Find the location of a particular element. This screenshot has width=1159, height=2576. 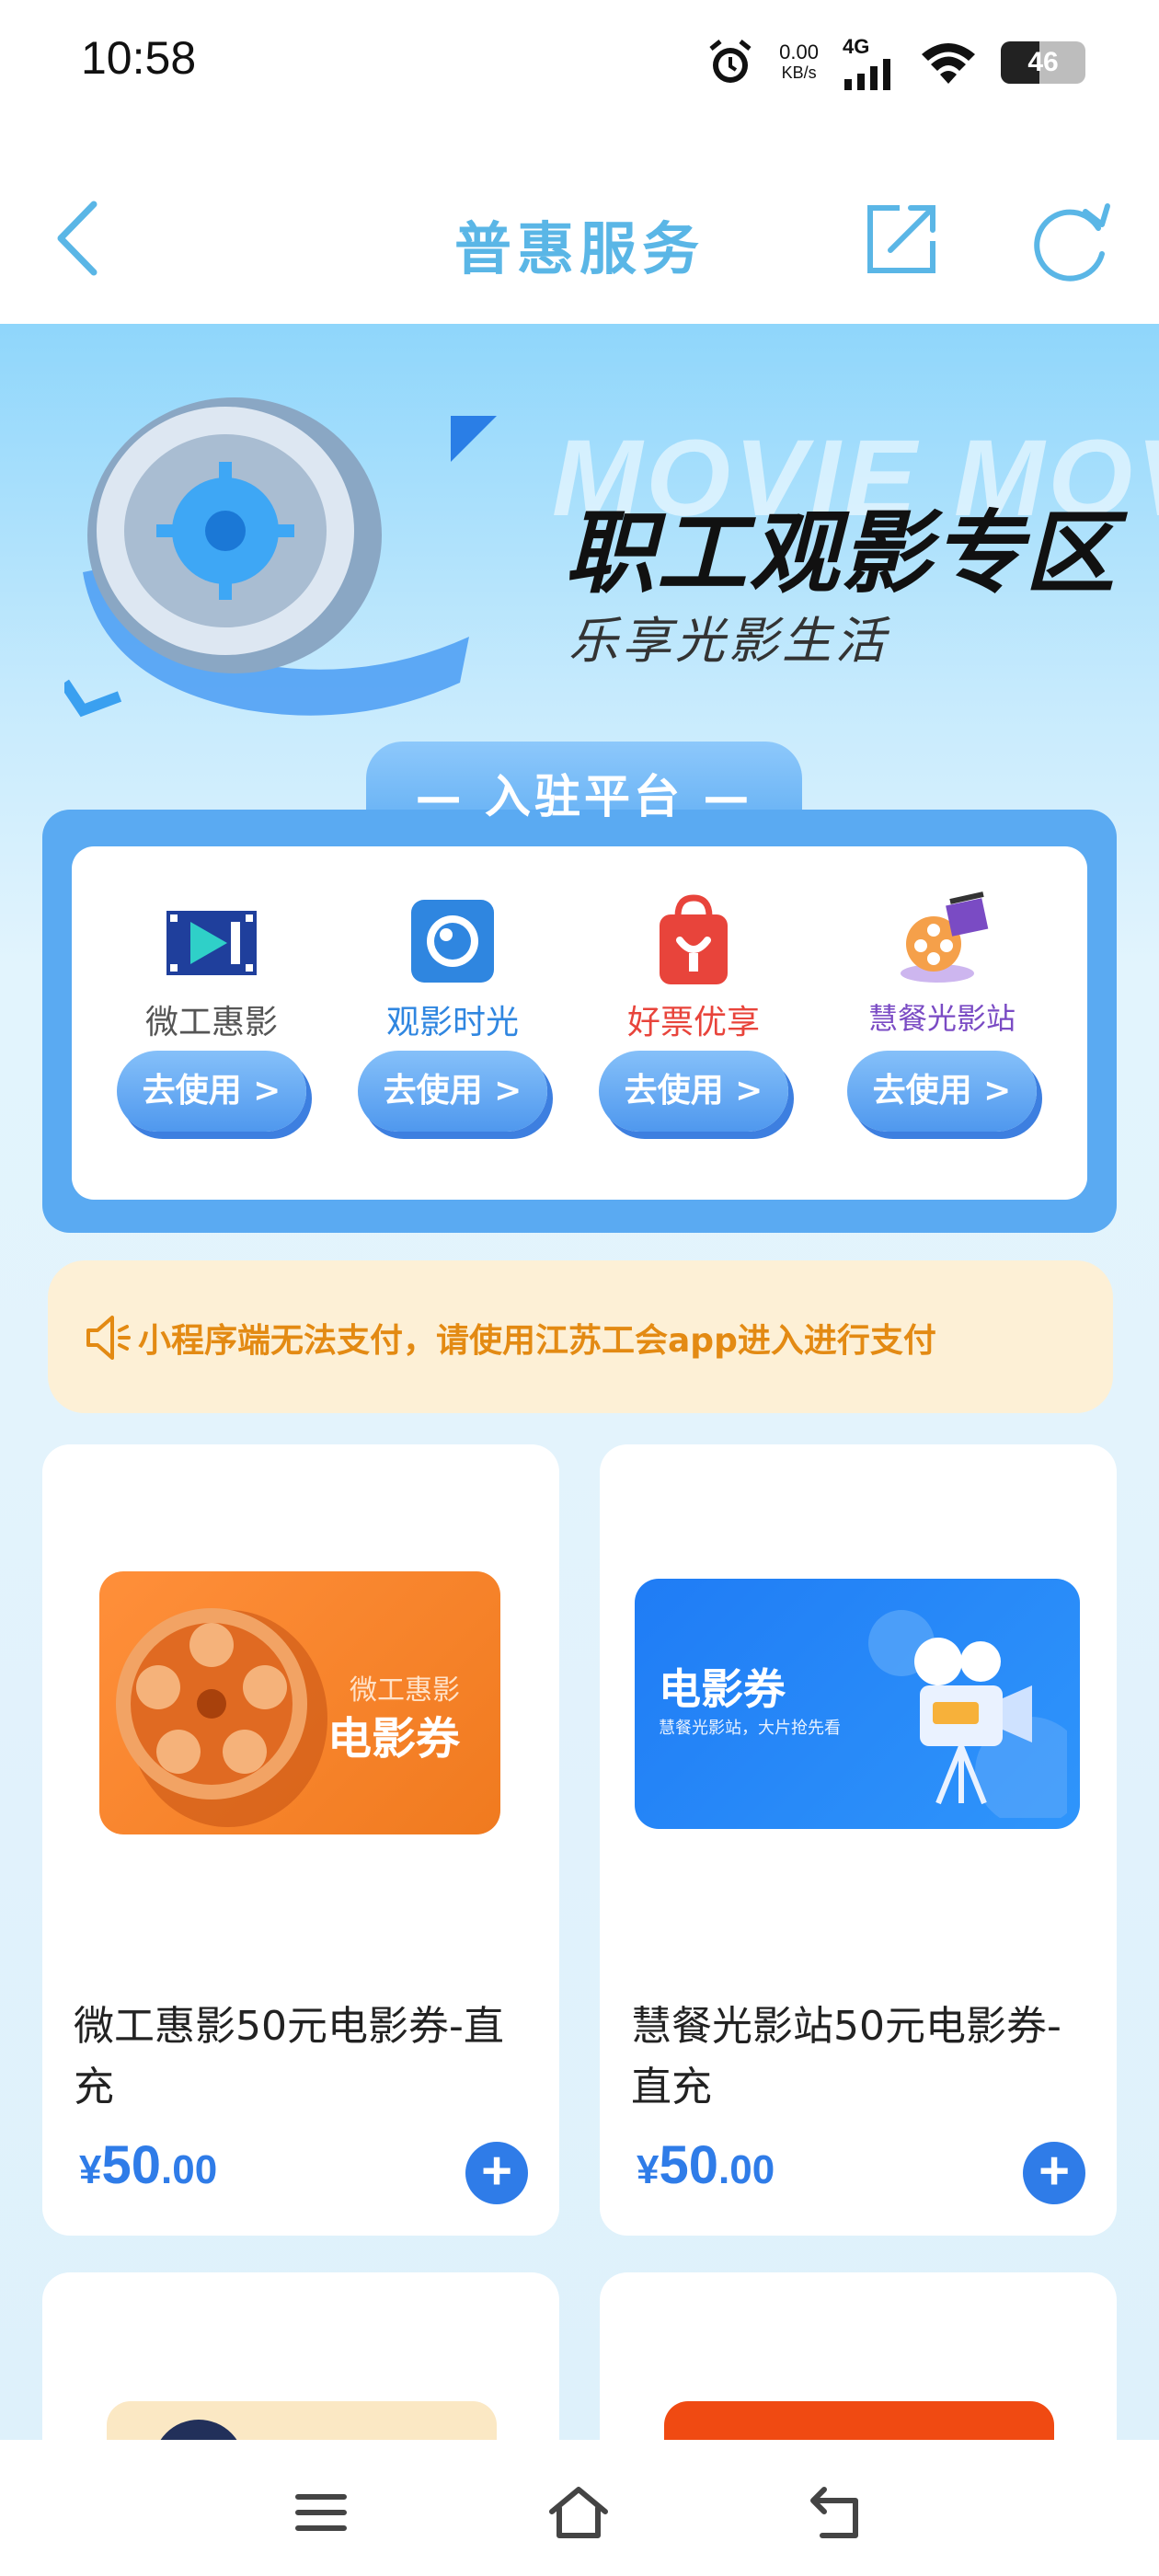

hero-title: 职工观影专区 is located at coordinates (841, 553).